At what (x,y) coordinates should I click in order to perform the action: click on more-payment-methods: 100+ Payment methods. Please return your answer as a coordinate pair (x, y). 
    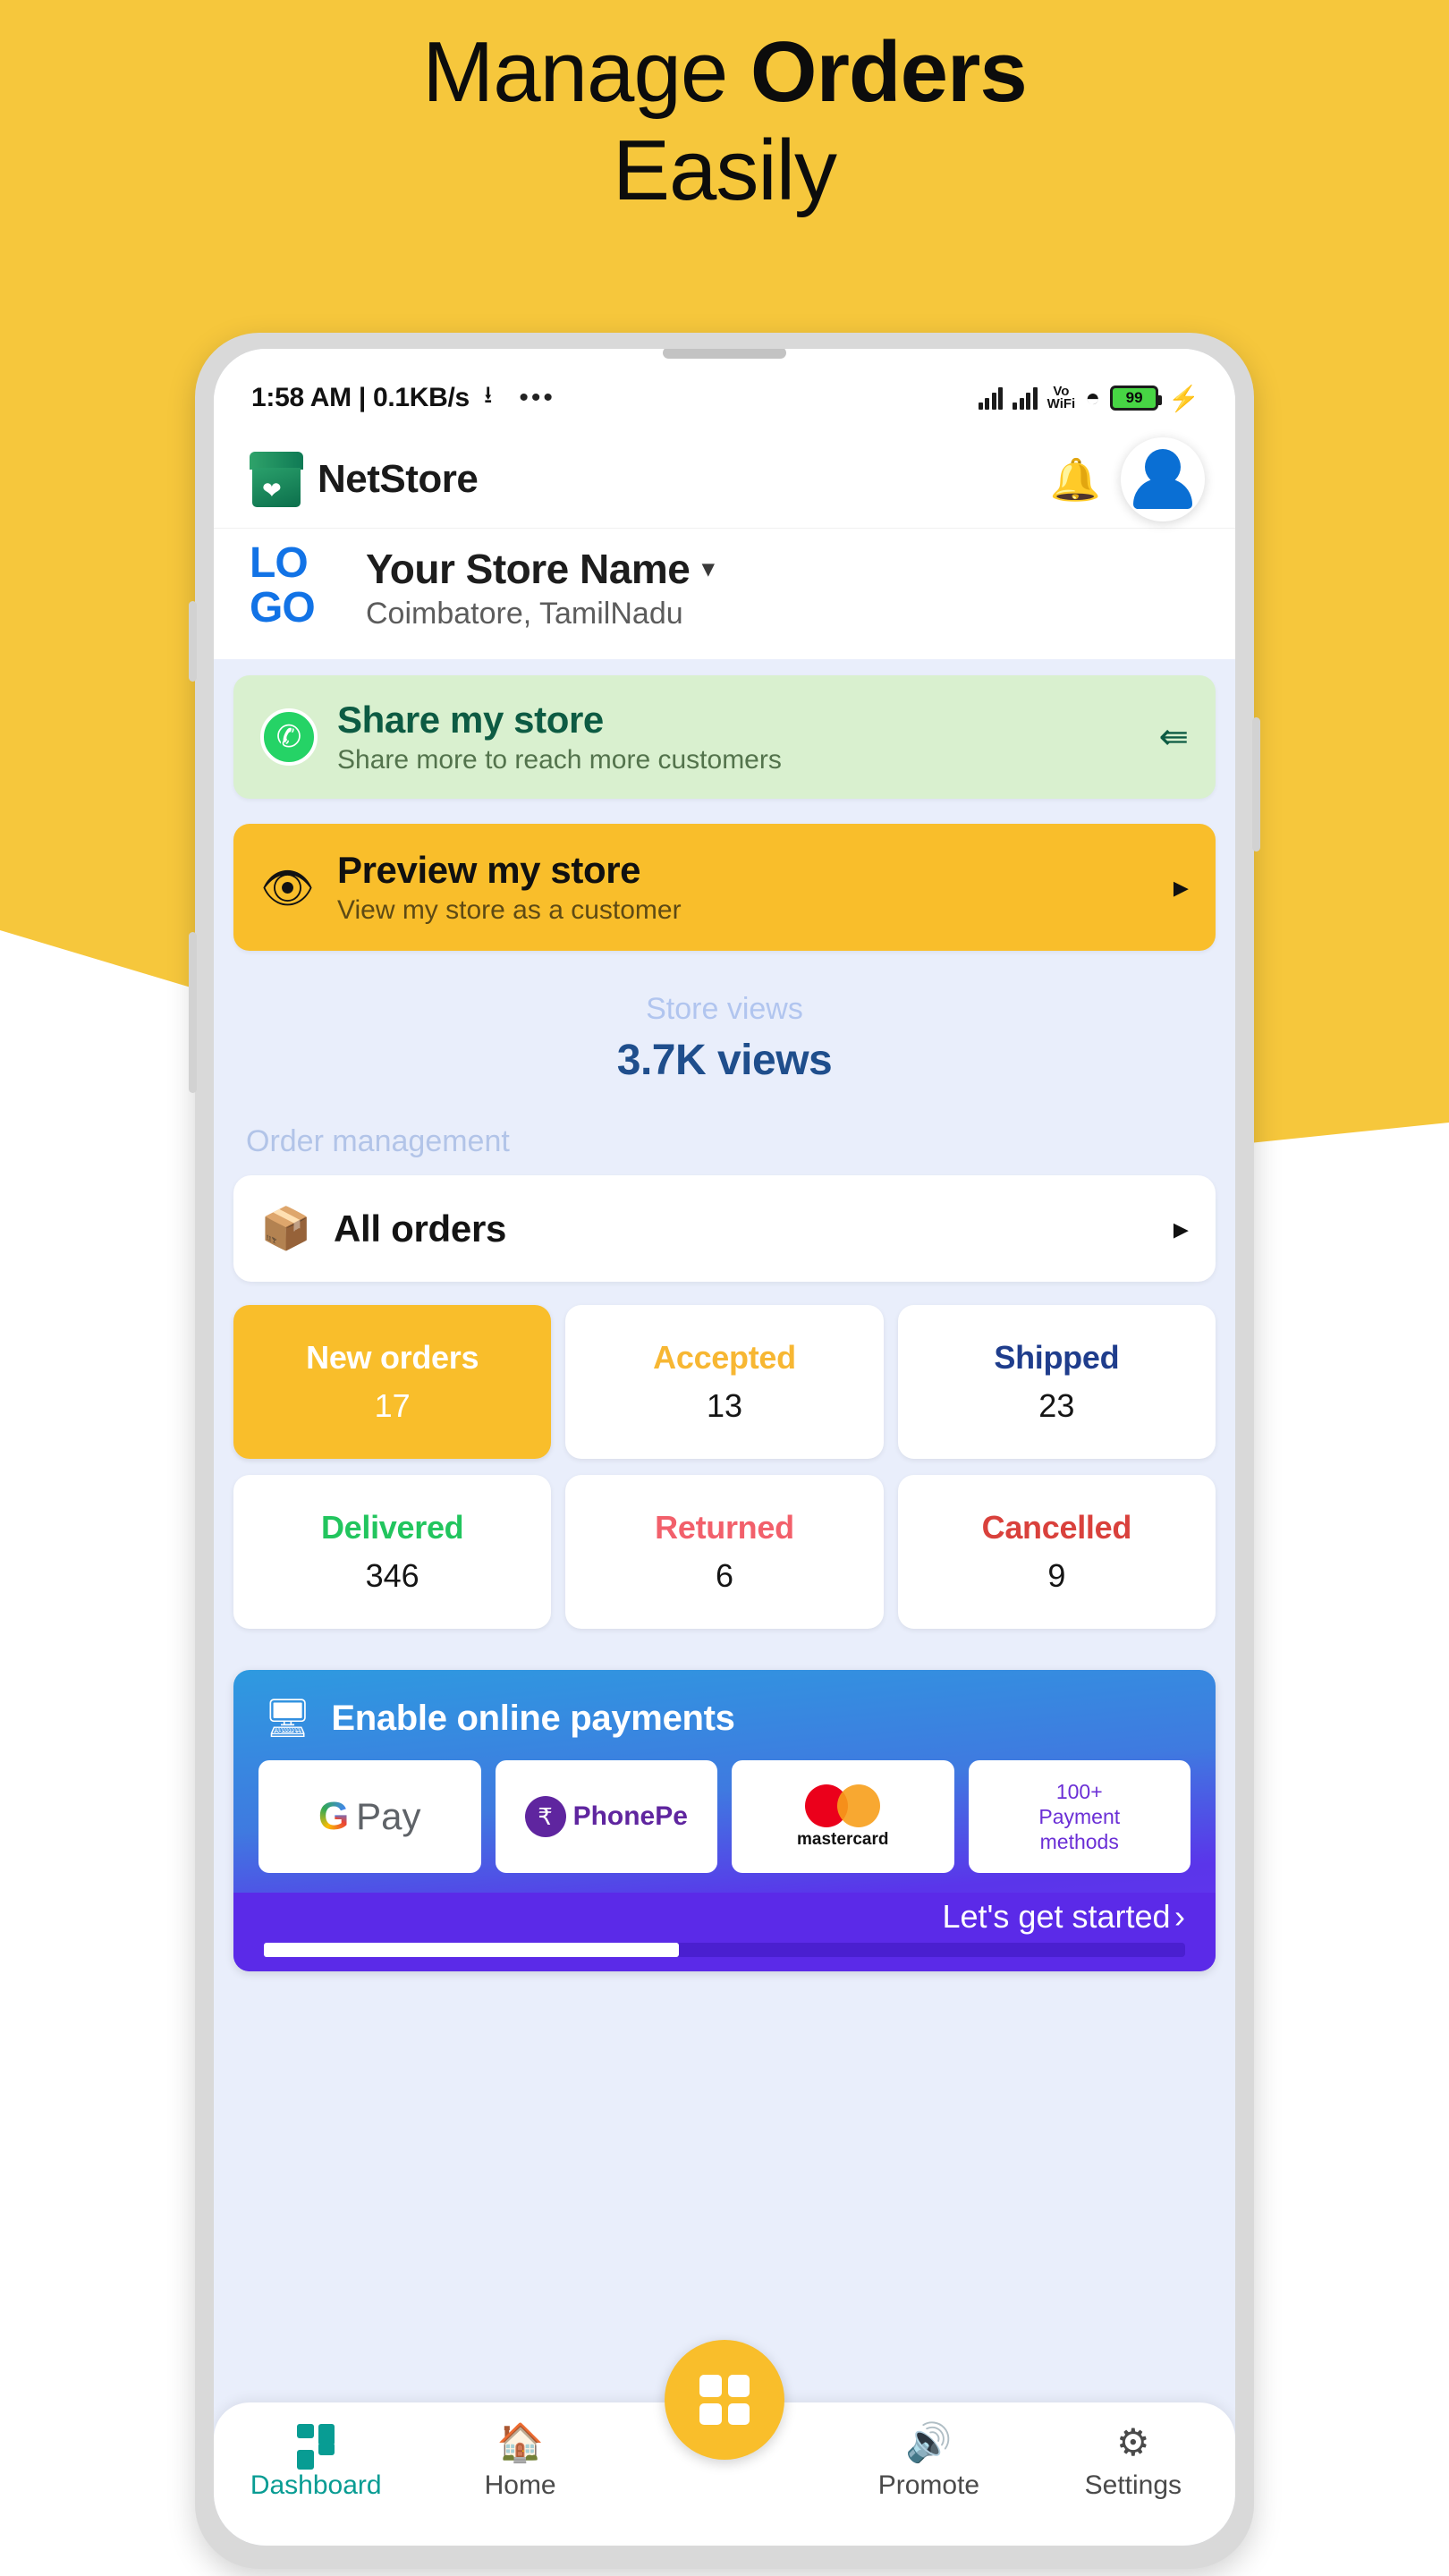
    Looking at the image, I should click on (1079, 1816).